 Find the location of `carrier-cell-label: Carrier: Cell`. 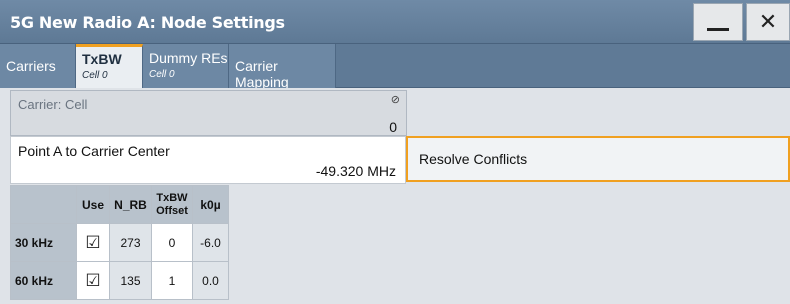

carrier-cell-label: Carrier: Cell is located at coordinates (53, 104).